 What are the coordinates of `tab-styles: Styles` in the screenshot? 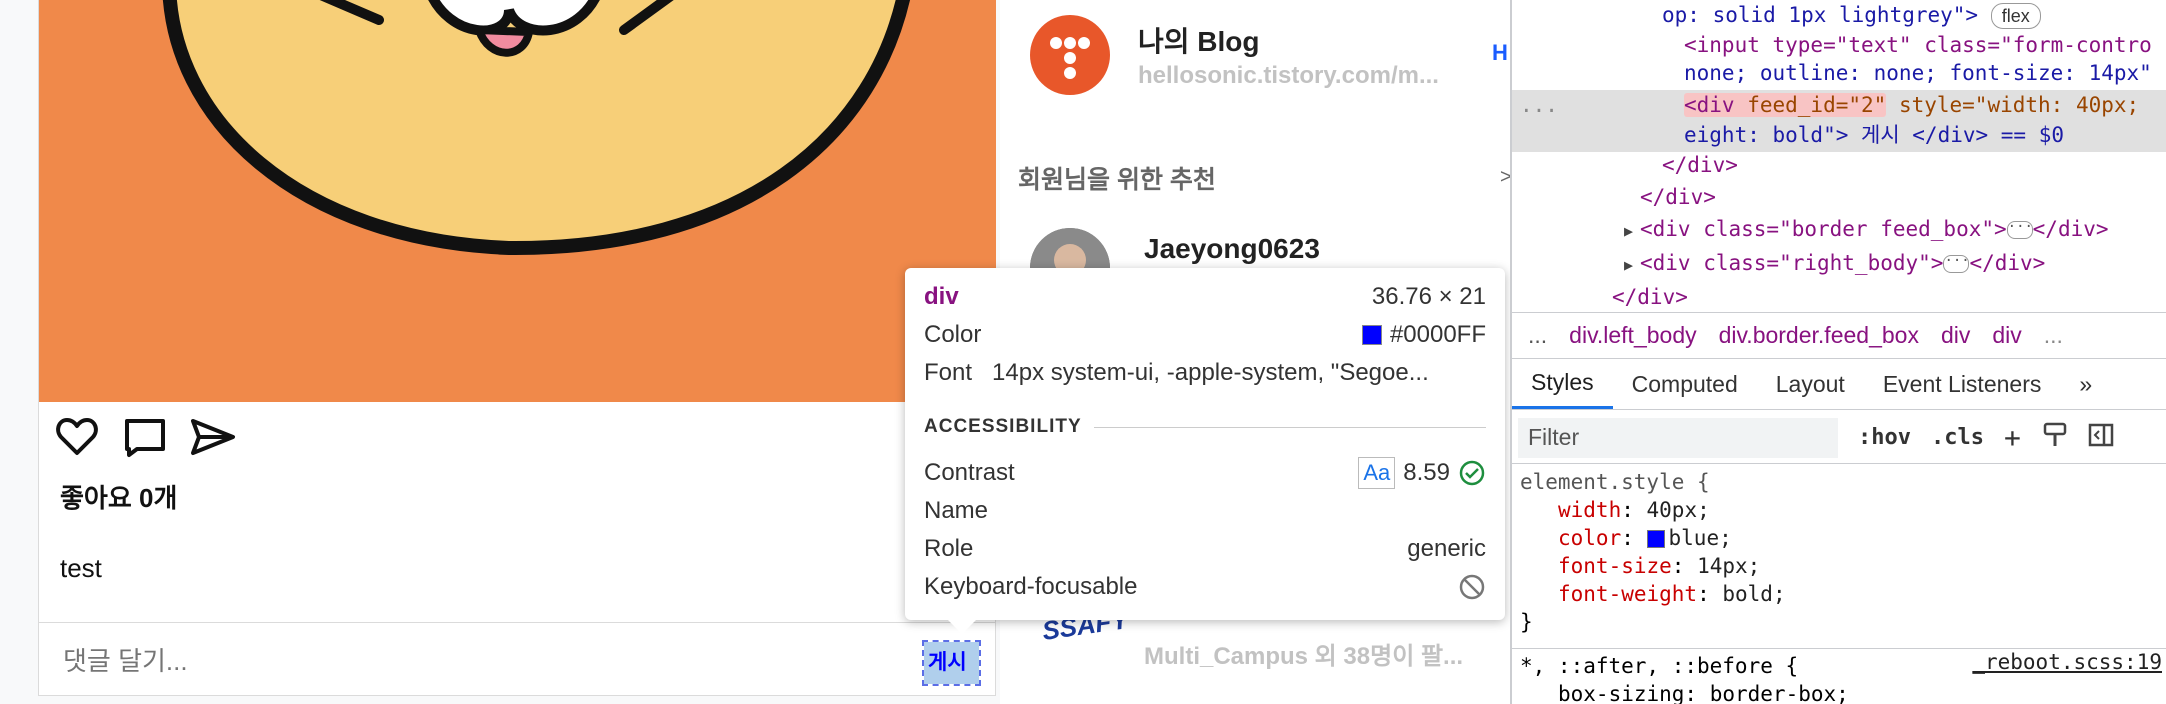 It's located at (1562, 384).